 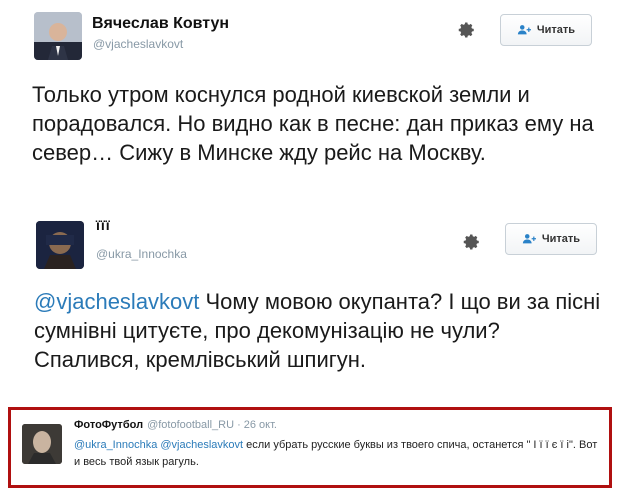 What do you see at coordinates (138, 44) in the screenshot?
I see `author-handle: @vjacheslavkovt` at bounding box center [138, 44].